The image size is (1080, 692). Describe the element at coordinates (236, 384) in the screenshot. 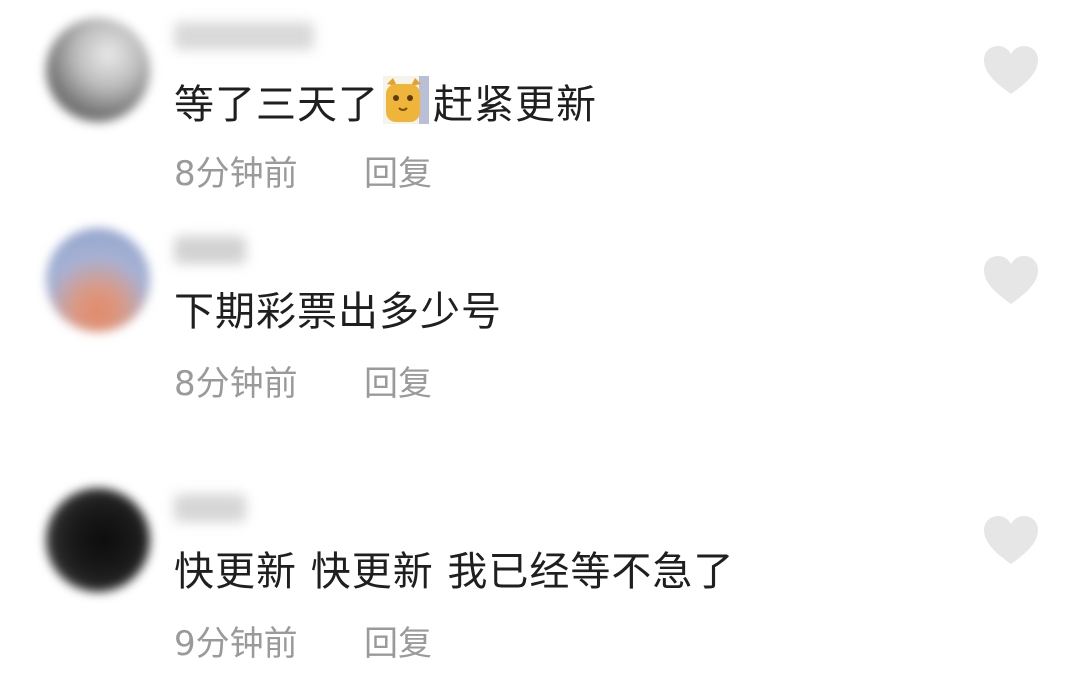

I see `comment-time: 8分钟前` at that location.